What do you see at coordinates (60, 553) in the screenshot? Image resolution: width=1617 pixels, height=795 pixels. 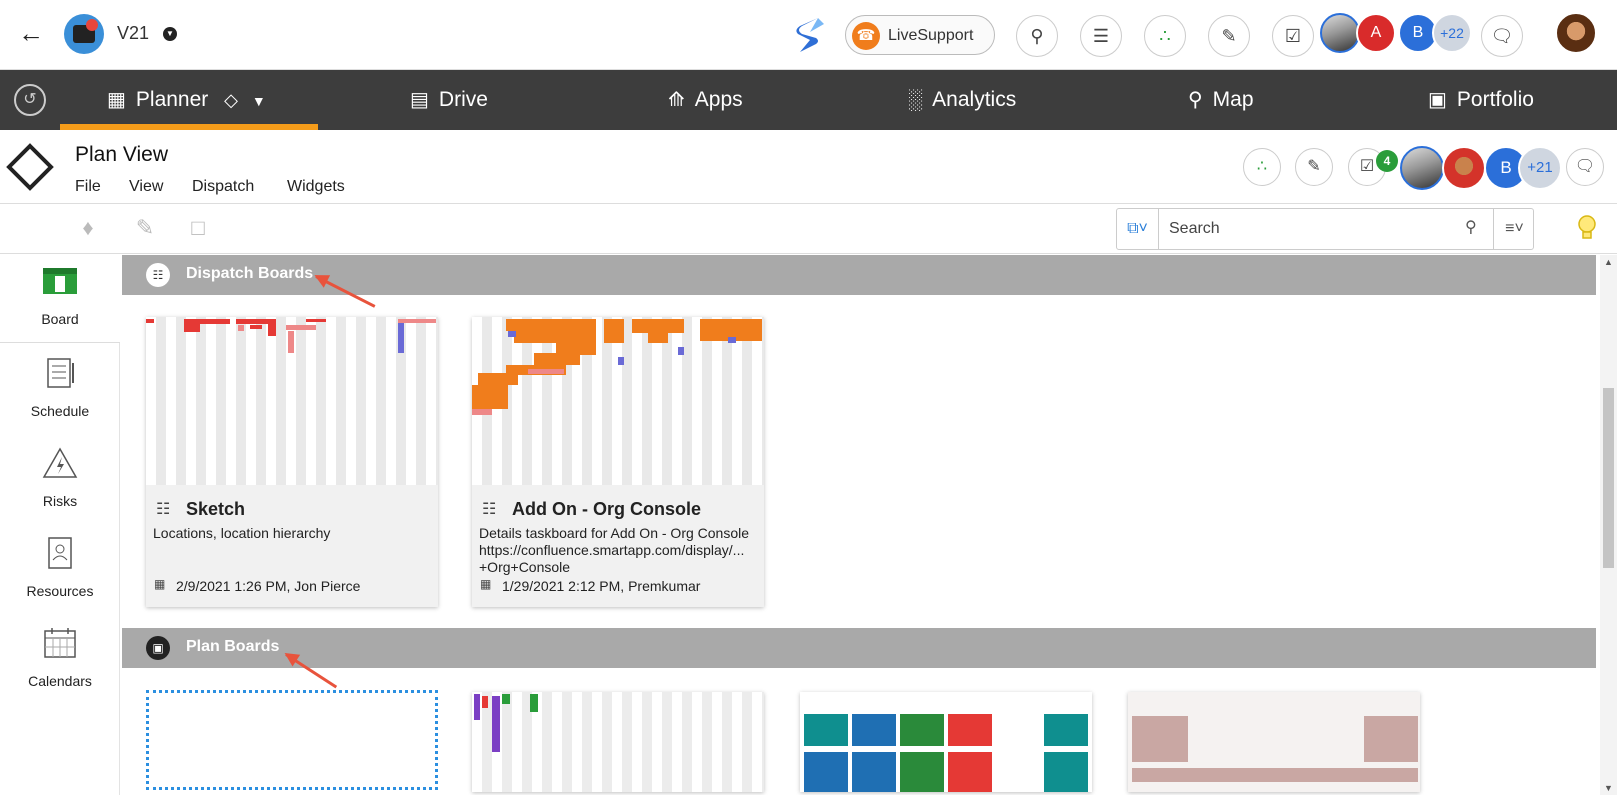 I see `resources-icon` at bounding box center [60, 553].